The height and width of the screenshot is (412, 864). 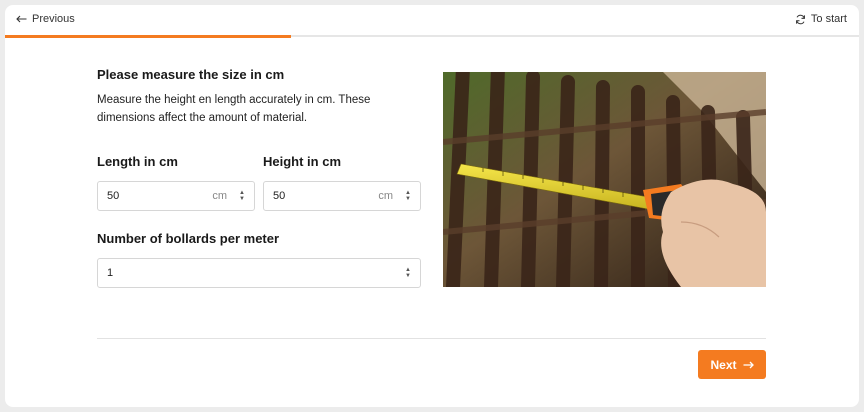 I want to click on progress-bar, so click(x=432, y=36).